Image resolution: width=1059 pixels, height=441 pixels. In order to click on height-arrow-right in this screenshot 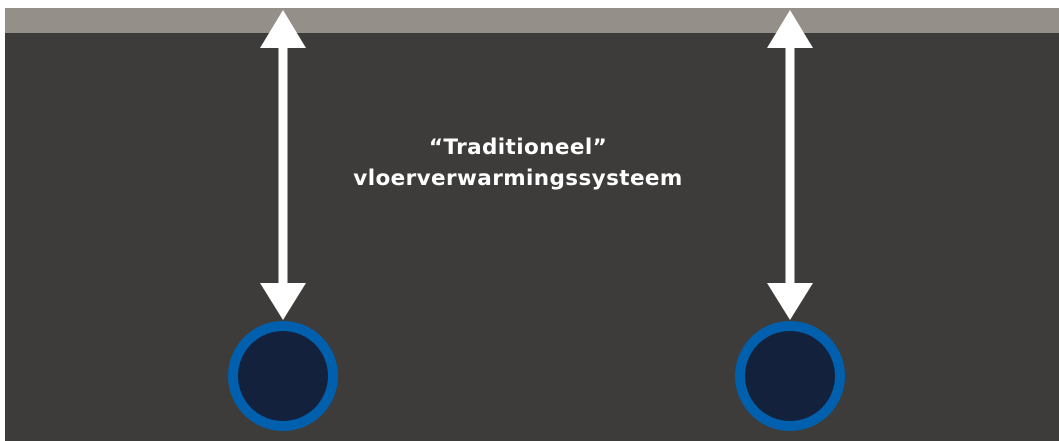, I will do `click(790, 165)`.